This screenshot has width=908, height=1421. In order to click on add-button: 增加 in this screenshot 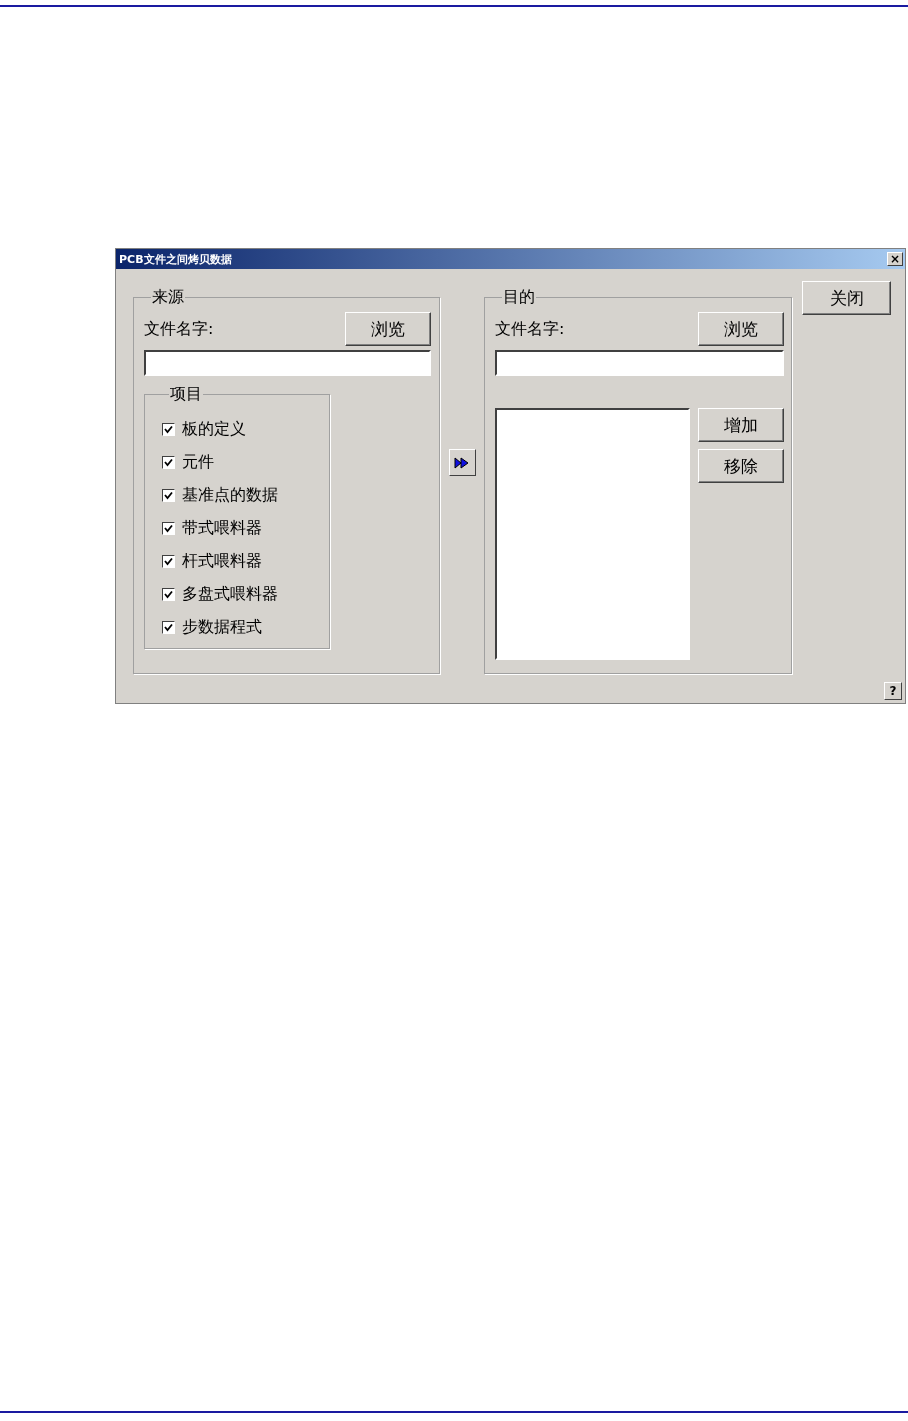, I will do `click(741, 425)`.